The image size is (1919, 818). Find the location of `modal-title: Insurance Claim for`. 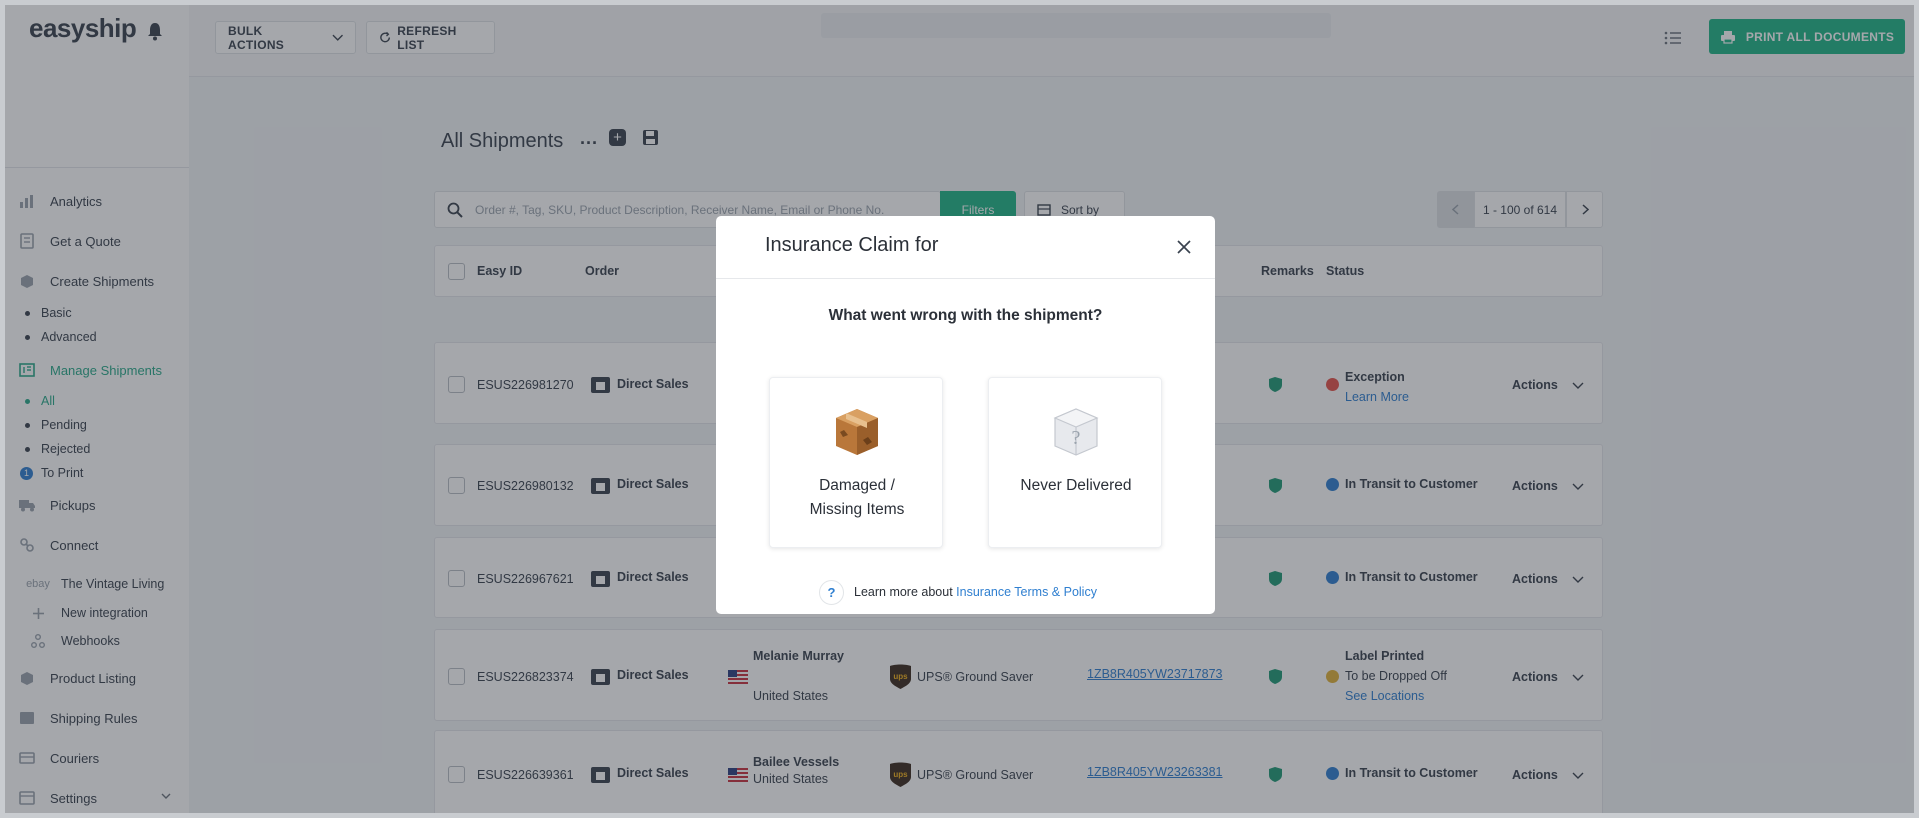

modal-title: Insurance Claim for is located at coordinates (852, 245).